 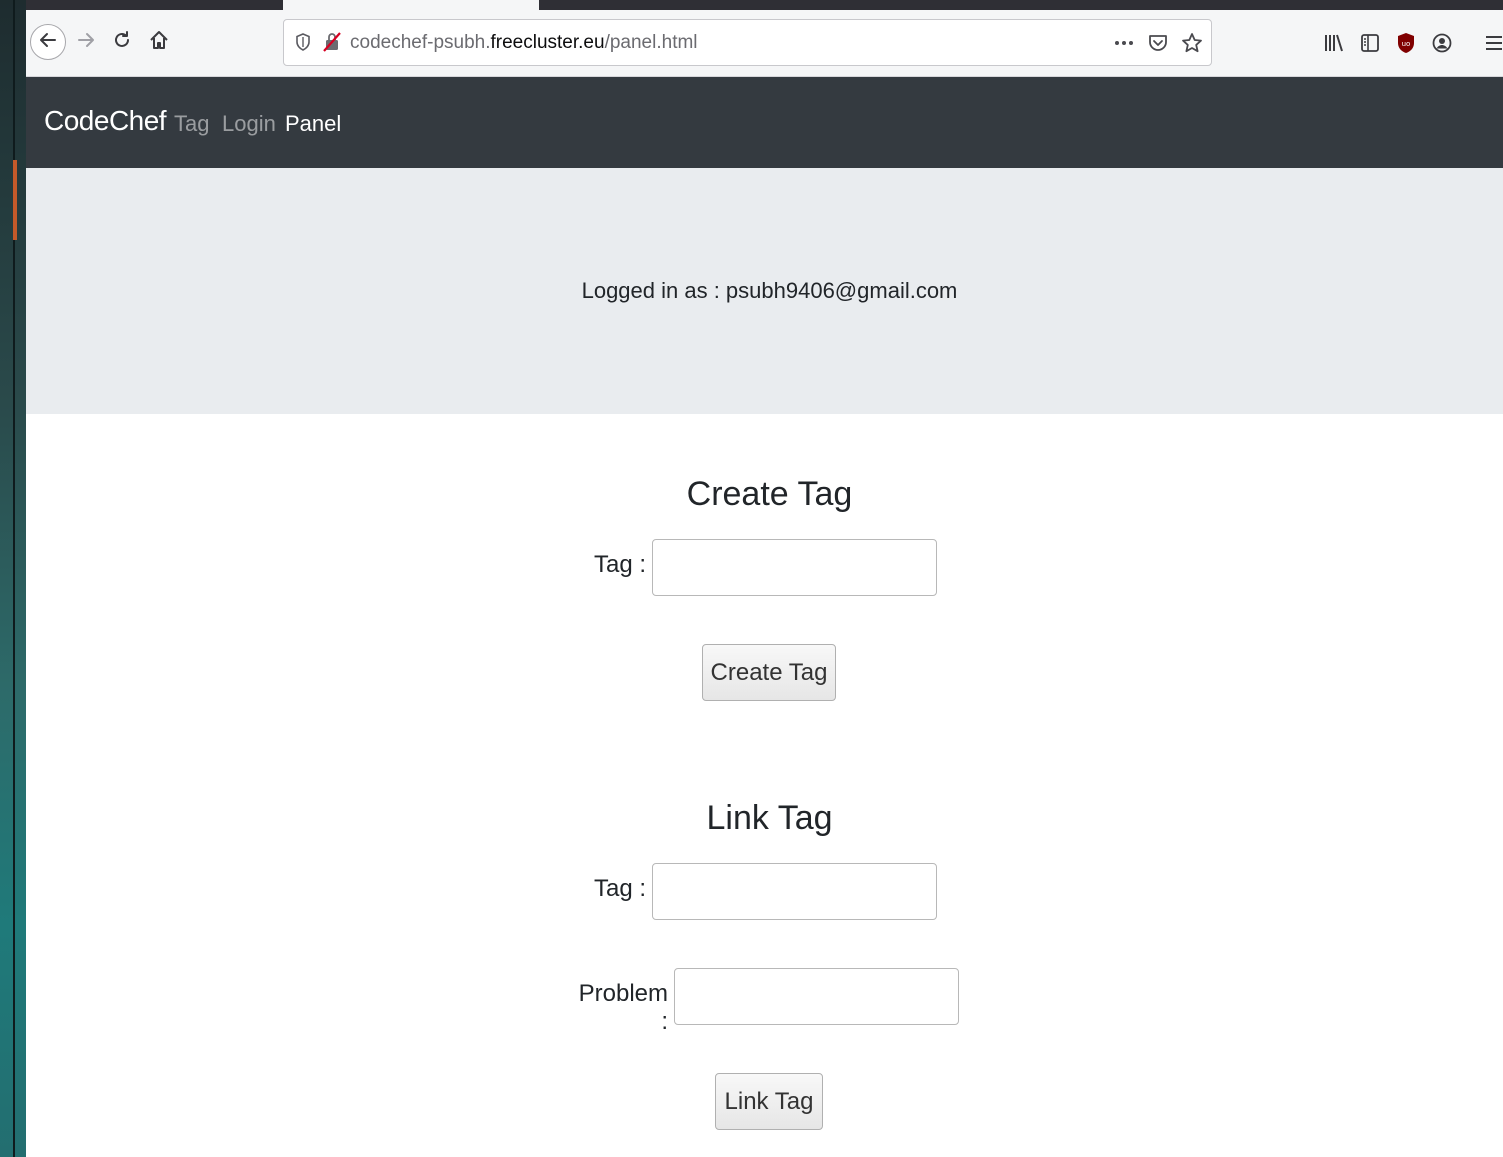 I want to click on pocket-icon, so click(x=1158, y=43).